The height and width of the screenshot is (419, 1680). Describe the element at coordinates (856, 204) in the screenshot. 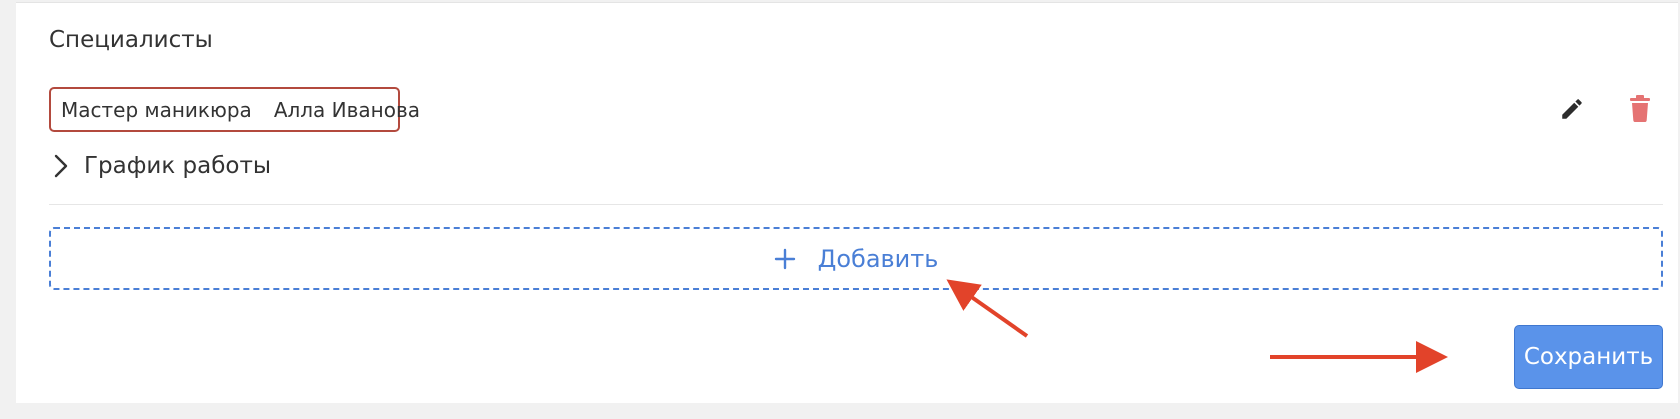

I see `divider` at that location.